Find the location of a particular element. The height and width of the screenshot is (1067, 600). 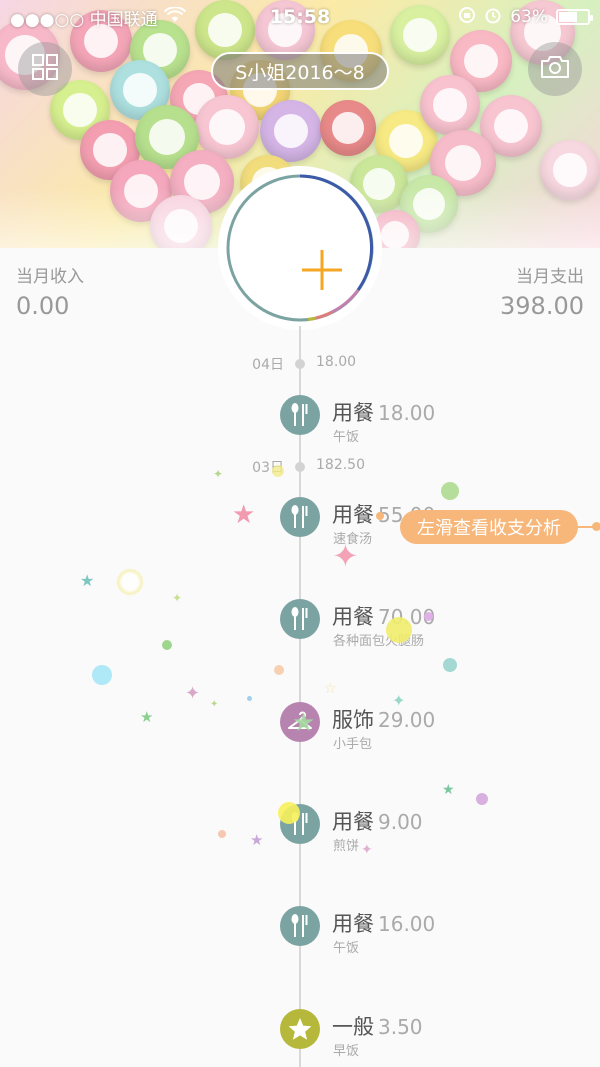

timeline-entry: 一般 3.50 早饭 is located at coordinates (300, 1038).